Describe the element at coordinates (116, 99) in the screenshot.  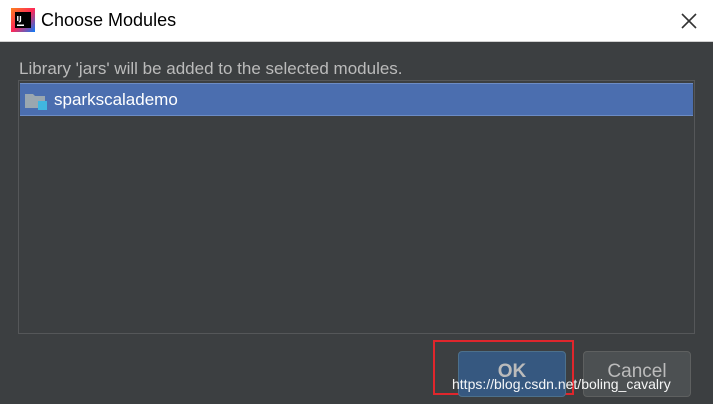
I see `module-label: sparkscalademo` at that location.